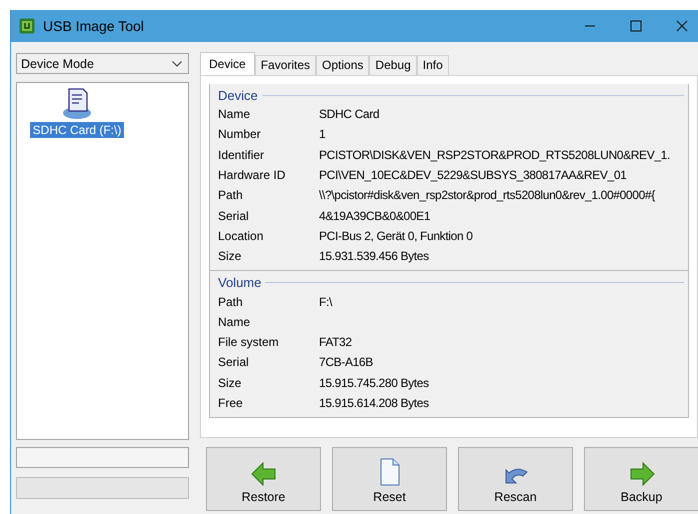 The width and height of the screenshot is (698, 514). I want to click on tab: Info, so click(432, 65).